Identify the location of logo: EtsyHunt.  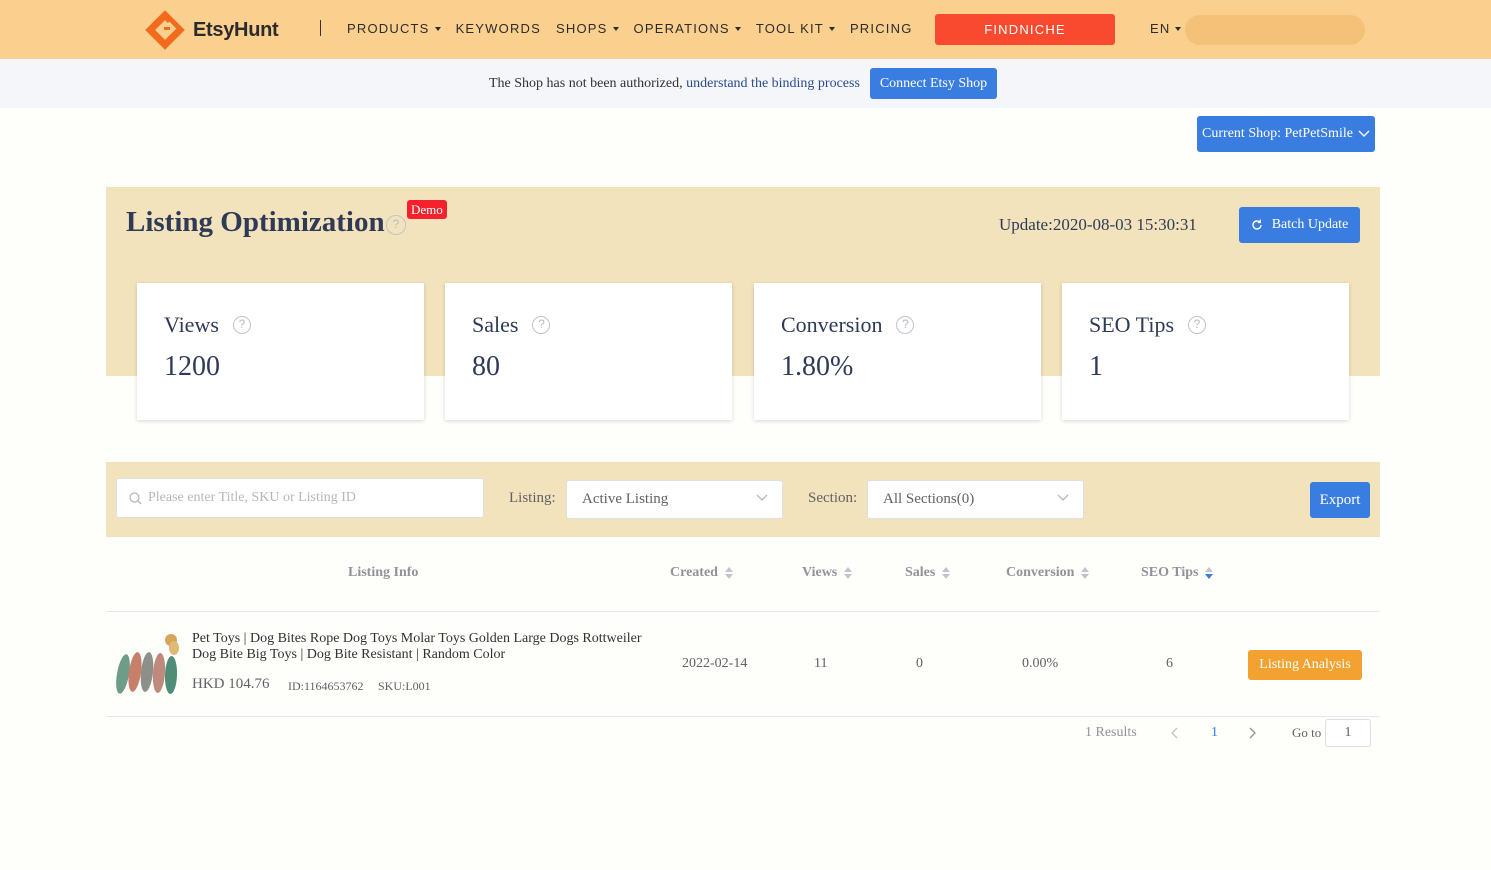
(211, 30).